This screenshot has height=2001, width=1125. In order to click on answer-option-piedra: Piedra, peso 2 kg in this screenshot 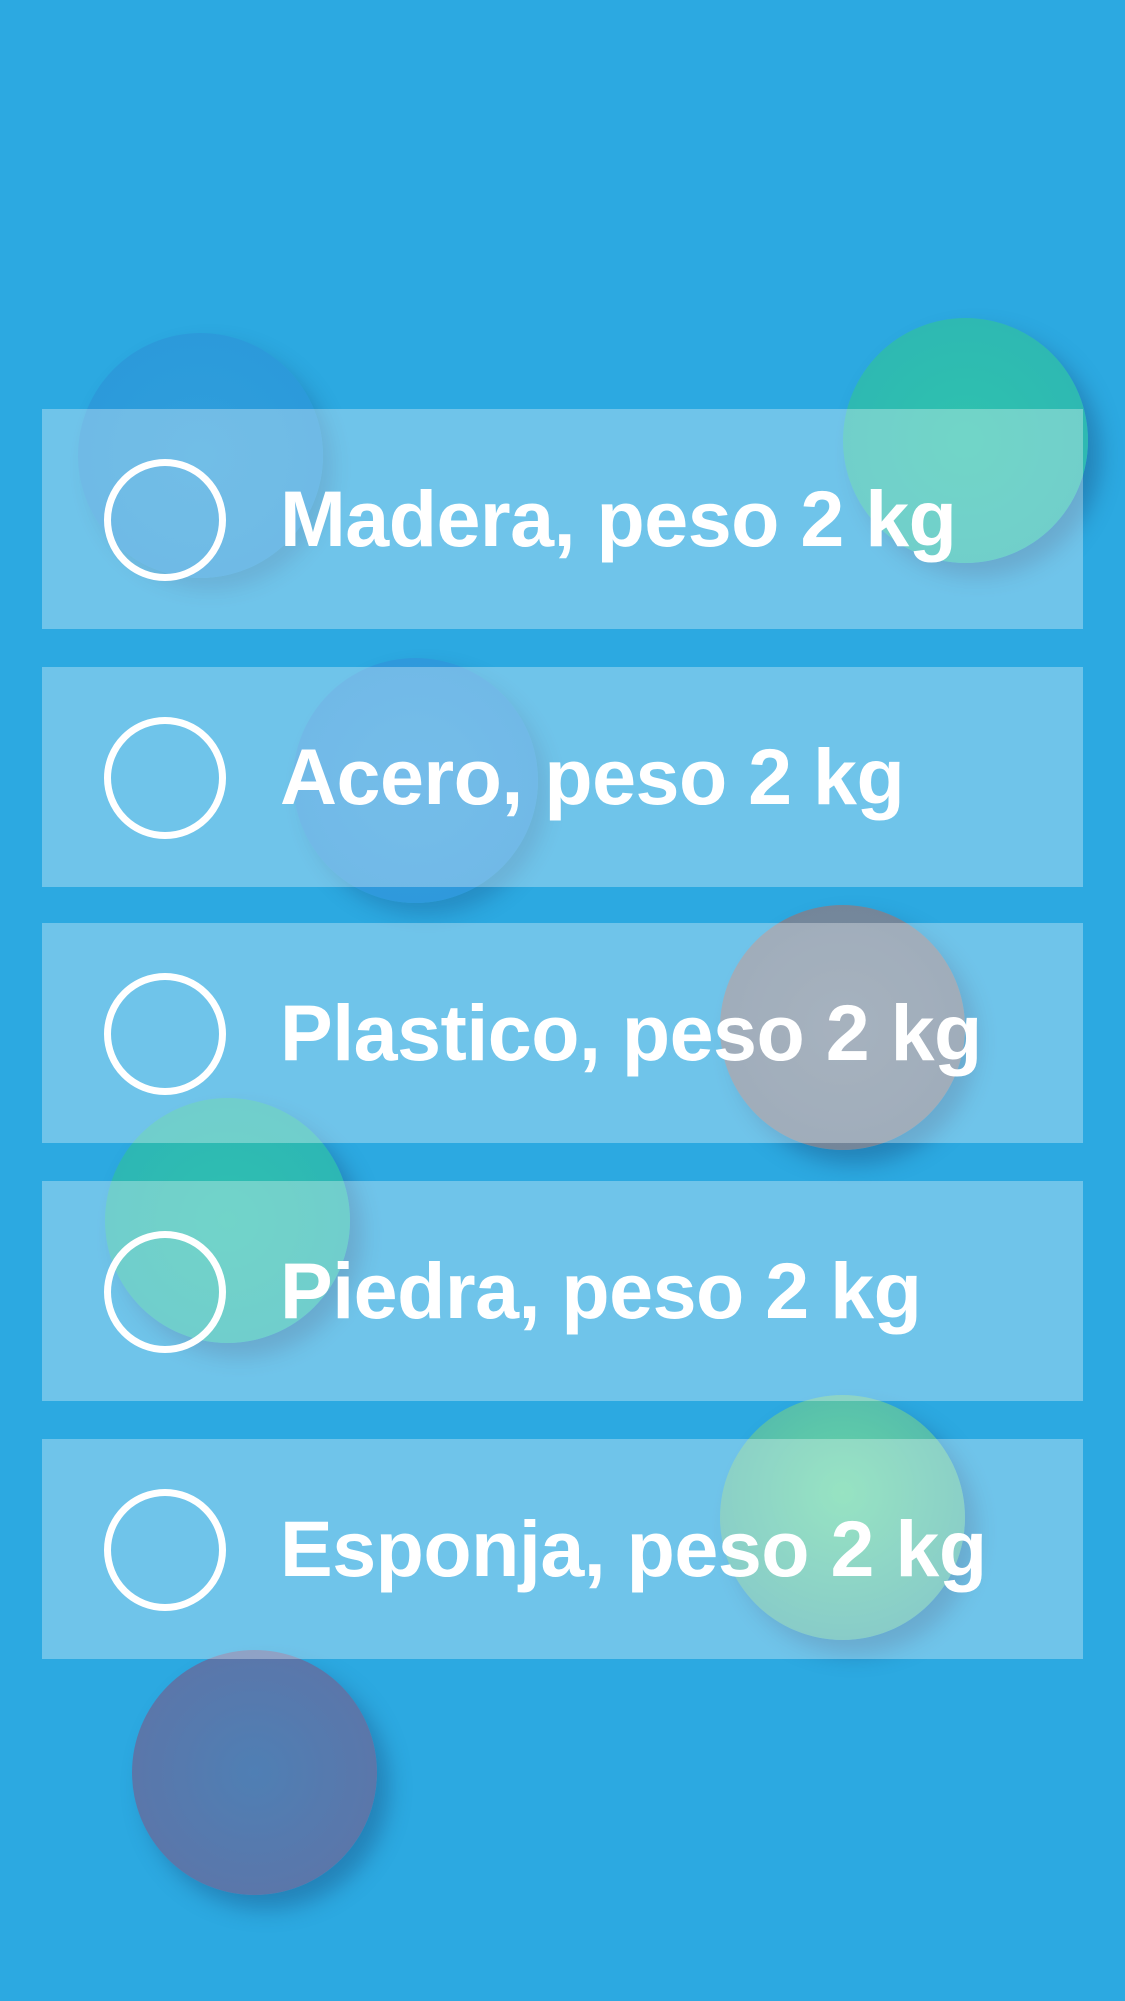, I will do `click(562, 1291)`.